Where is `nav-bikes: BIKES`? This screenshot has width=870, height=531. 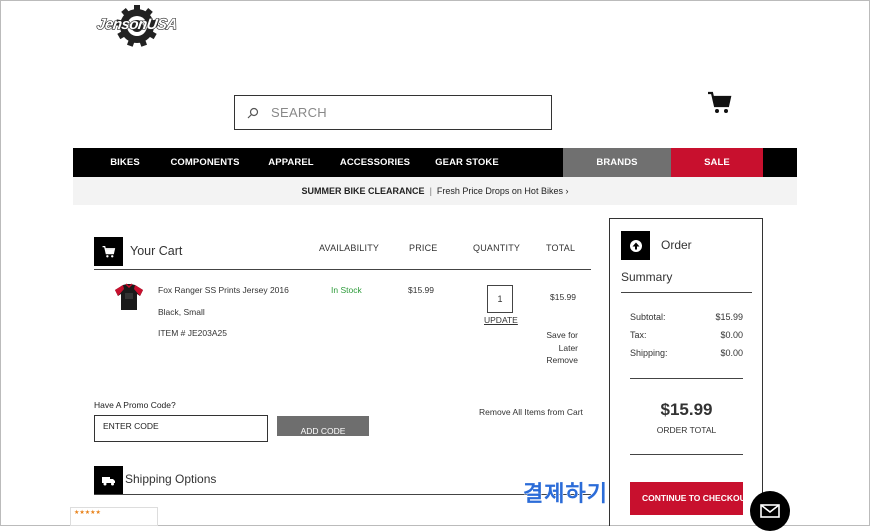 nav-bikes: BIKES is located at coordinates (125, 162).